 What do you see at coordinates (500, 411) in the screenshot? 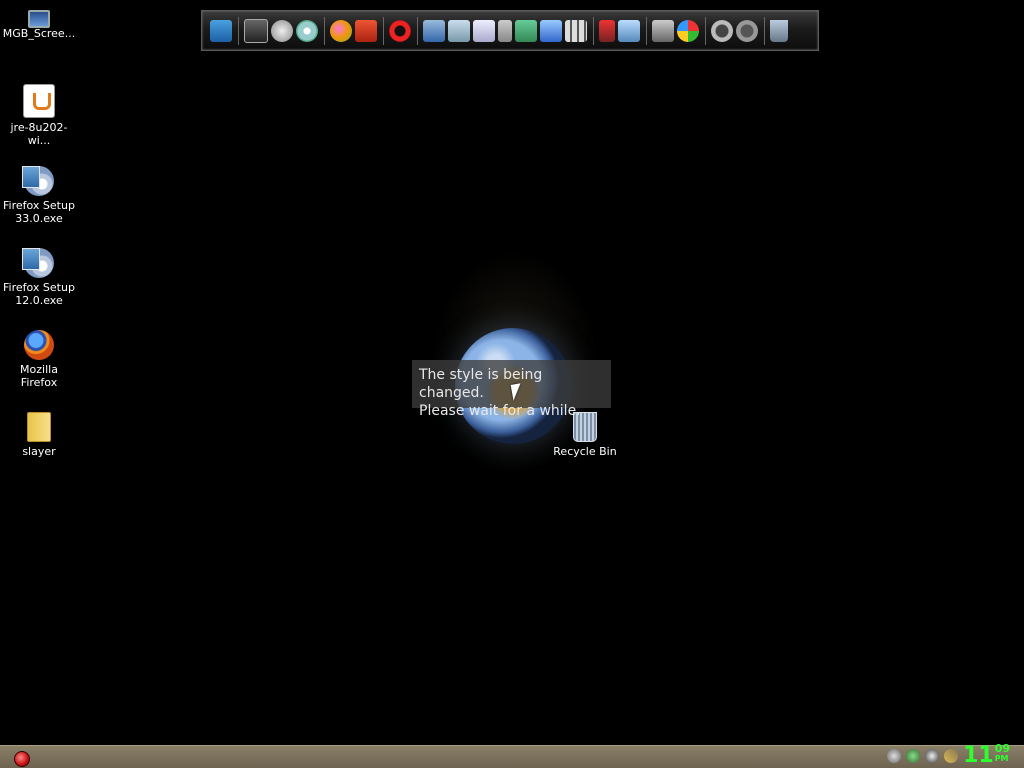
I see `message-line-2: Please wait for a while.` at bounding box center [500, 411].